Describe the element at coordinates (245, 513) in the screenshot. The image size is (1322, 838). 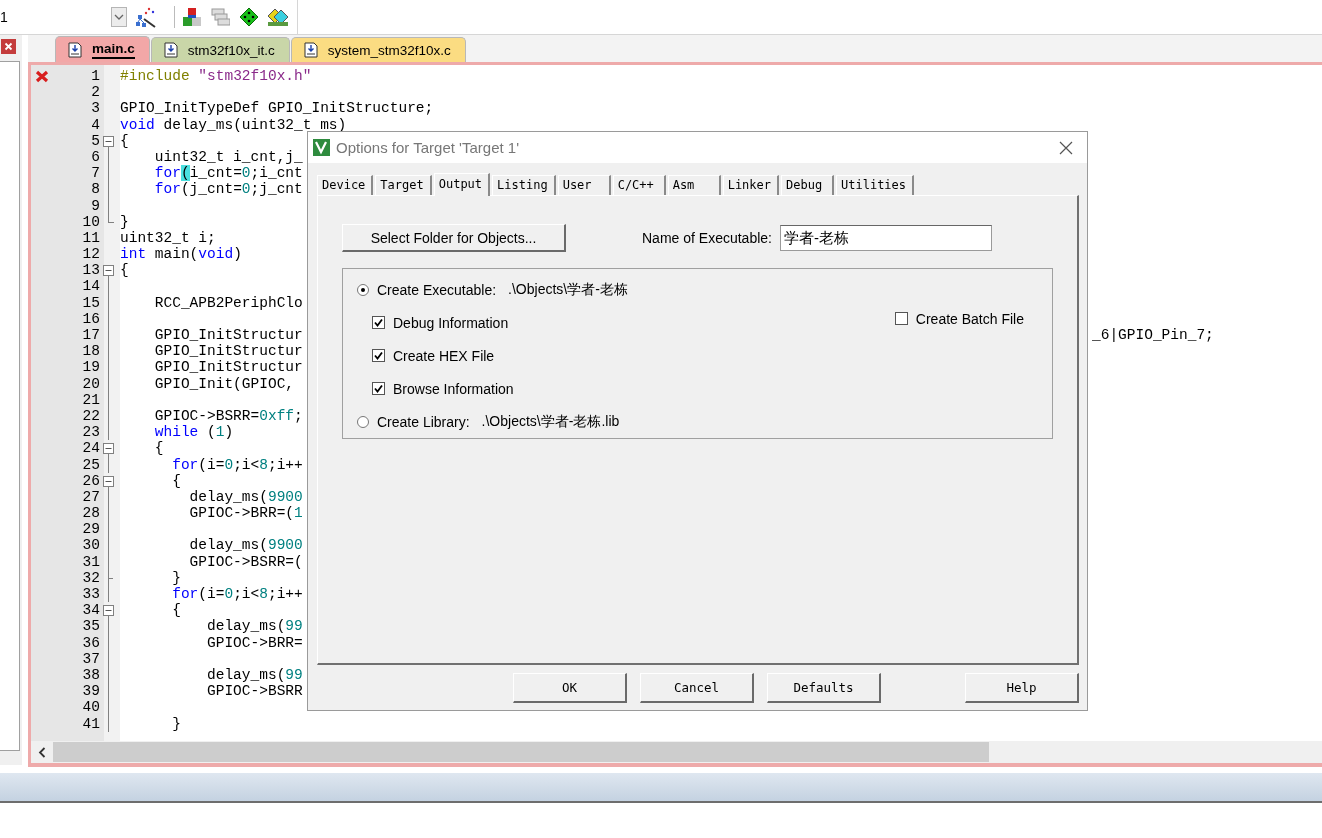
I see `code-line: GPIOC->BRR=(1` at that location.